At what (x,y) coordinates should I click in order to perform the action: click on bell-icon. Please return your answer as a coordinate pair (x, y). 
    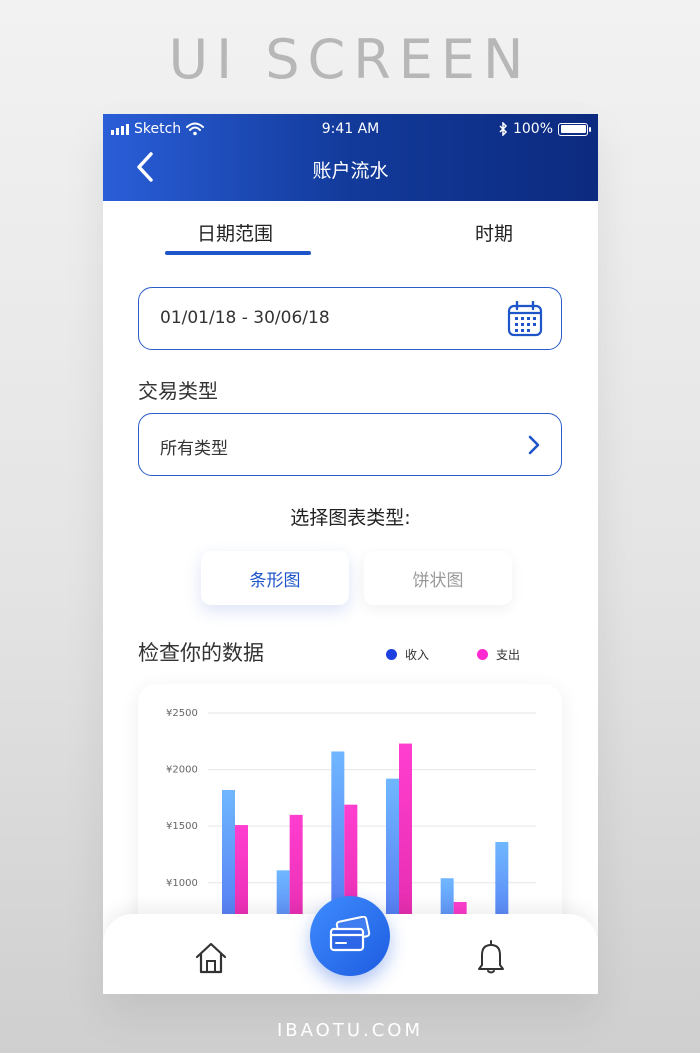
    Looking at the image, I should click on (491, 957).